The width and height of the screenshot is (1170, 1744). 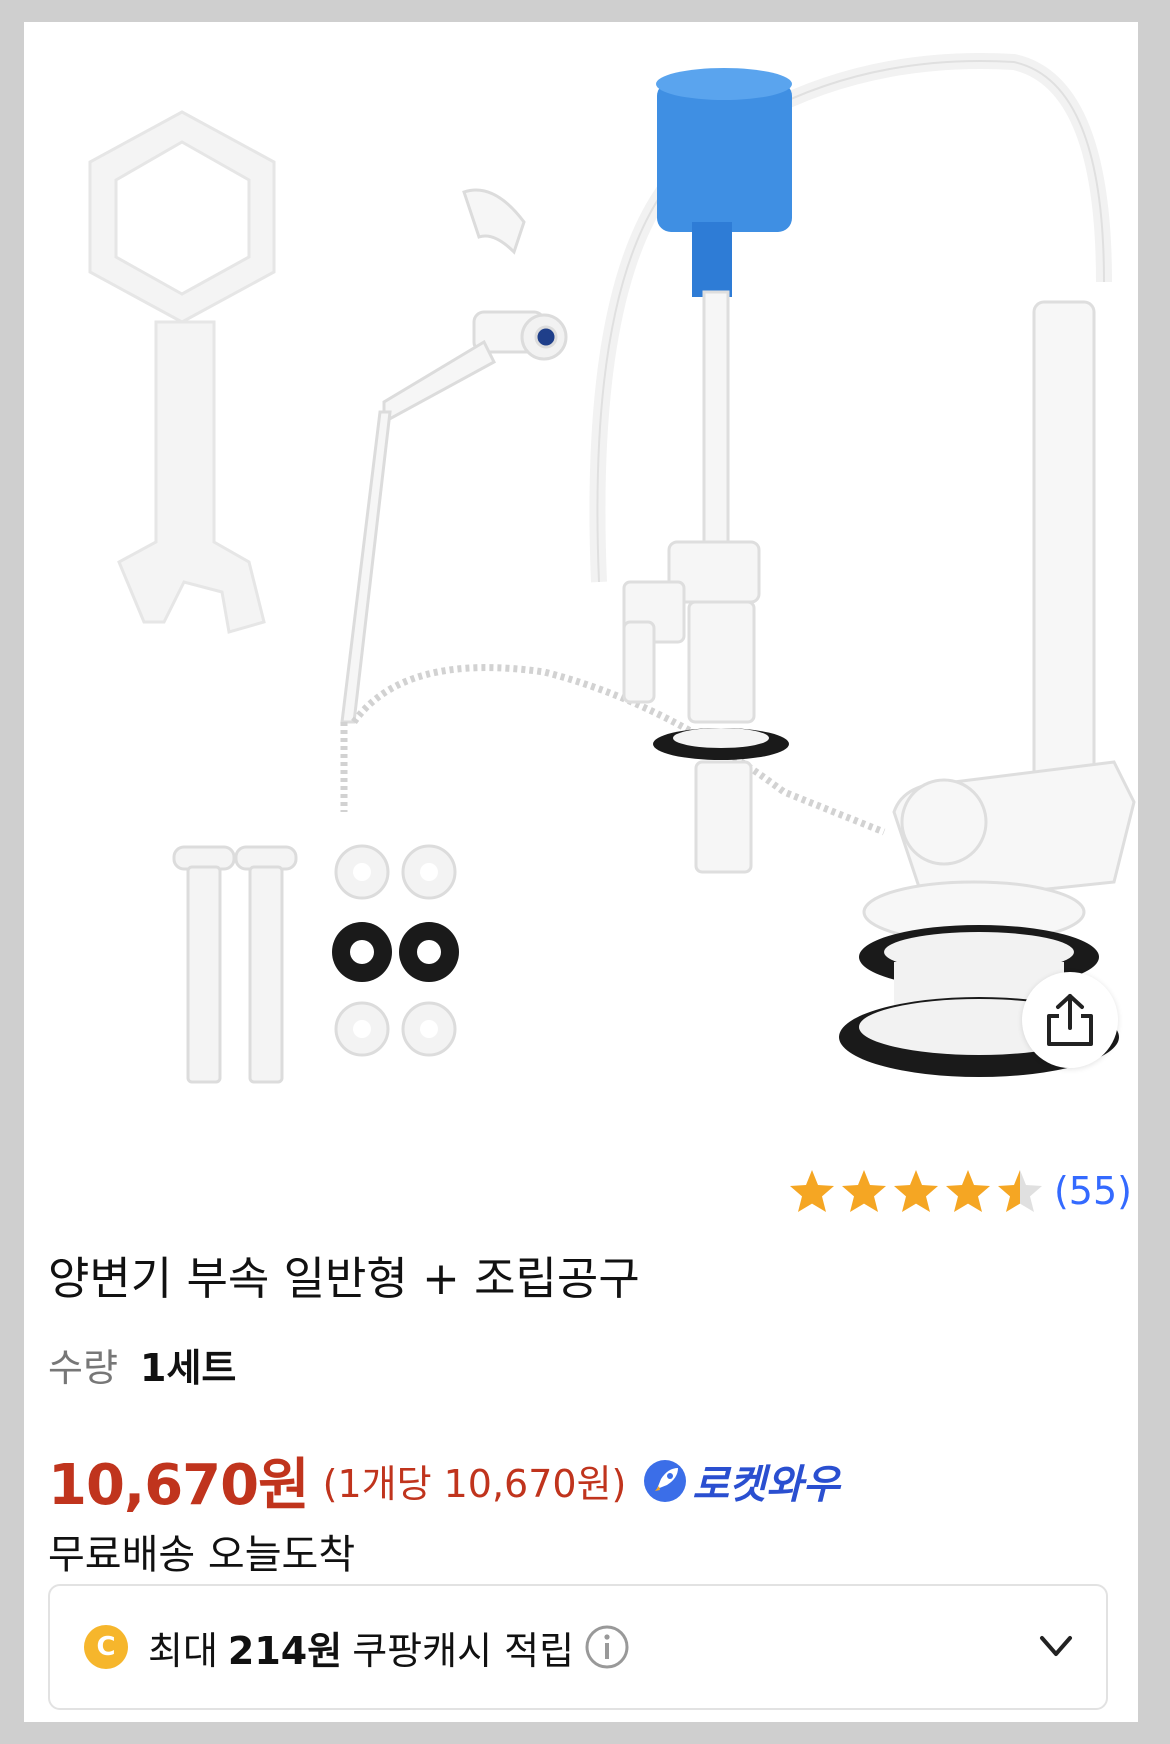 I want to click on rating-row: (55), so click(x=960, y=1191).